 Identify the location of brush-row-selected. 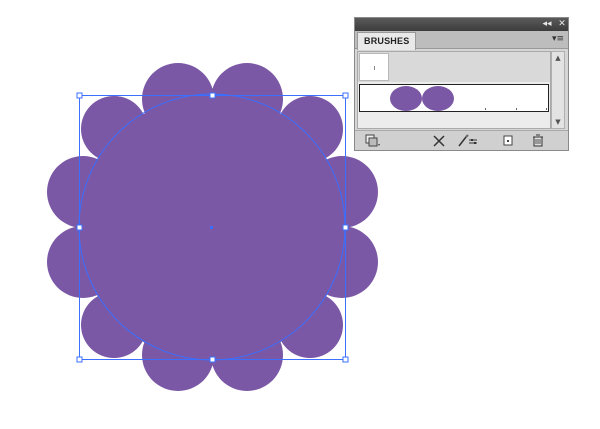
(454, 98).